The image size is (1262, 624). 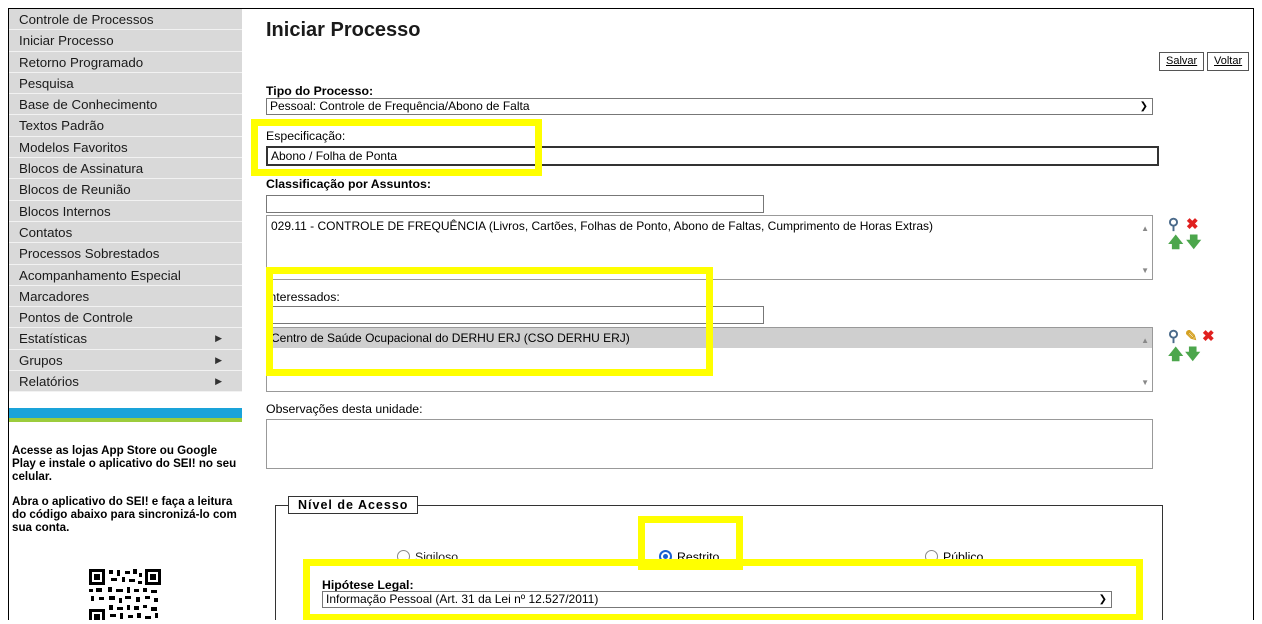 I want to click on radio-label: Sigiloso, so click(x=437, y=557).